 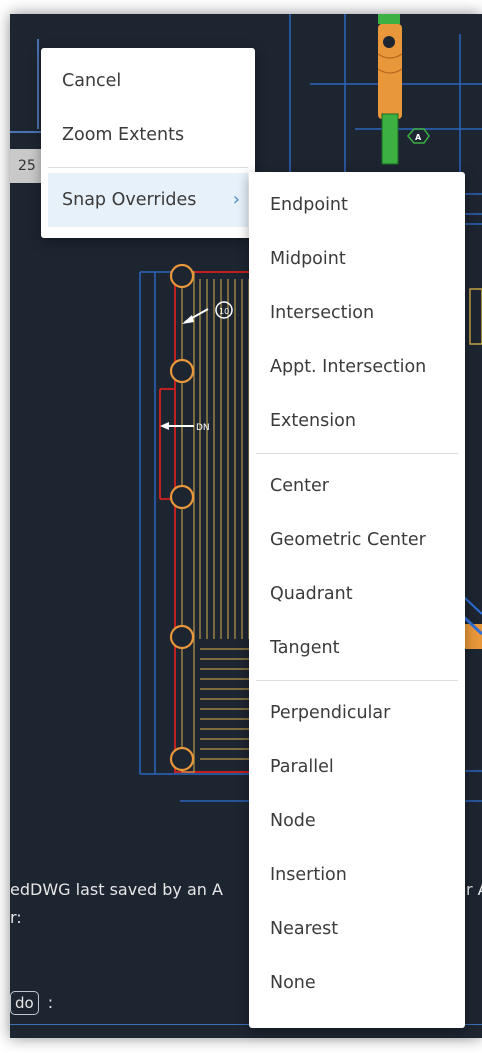 What do you see at coordinates (357, 367) in the screenshot?
I see `snap-apparent-intersection: Appt. Intersection` at bounding box center [357, 367].